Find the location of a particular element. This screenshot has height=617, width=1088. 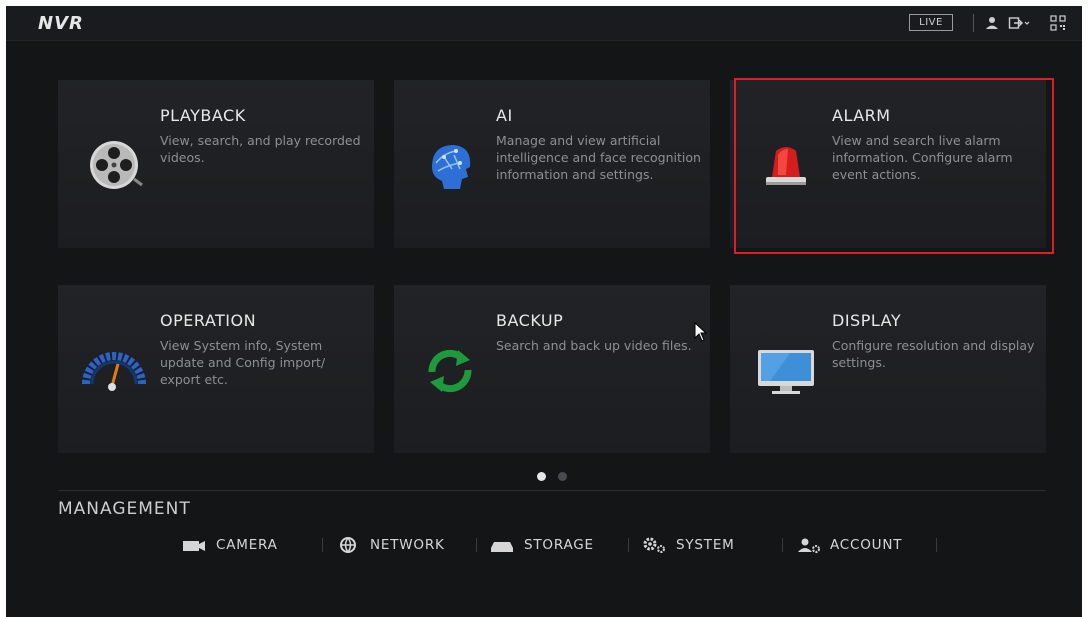

tile-title: OPERATION is located at coordinates (208, 320).